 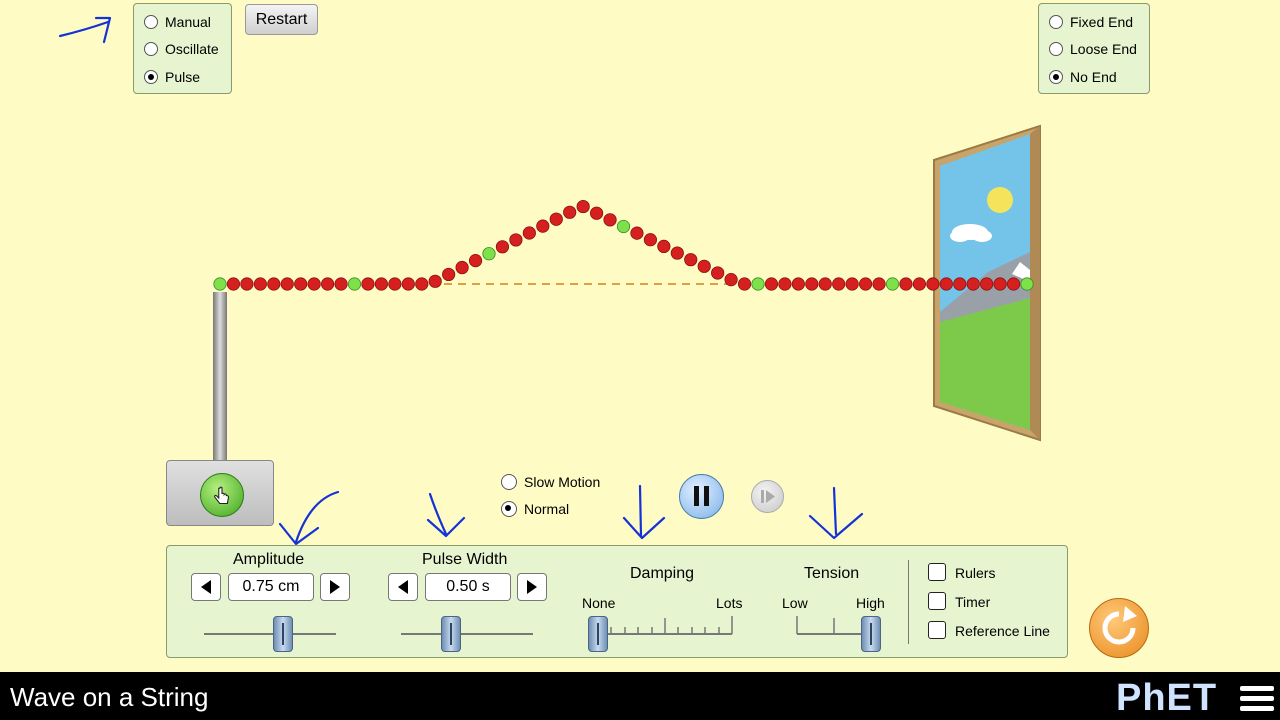 I want to click on amplitude-label: Amplitude, so click(x=269, y=559).